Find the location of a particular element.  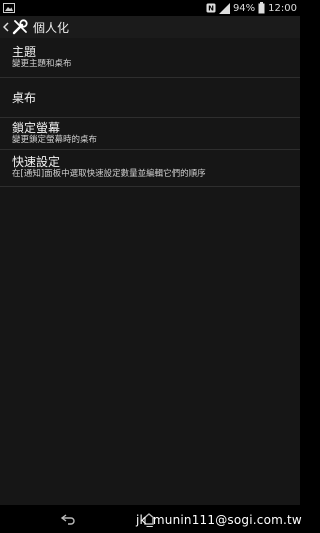

page-title: 個人化 is located at coordinates (51, 27).